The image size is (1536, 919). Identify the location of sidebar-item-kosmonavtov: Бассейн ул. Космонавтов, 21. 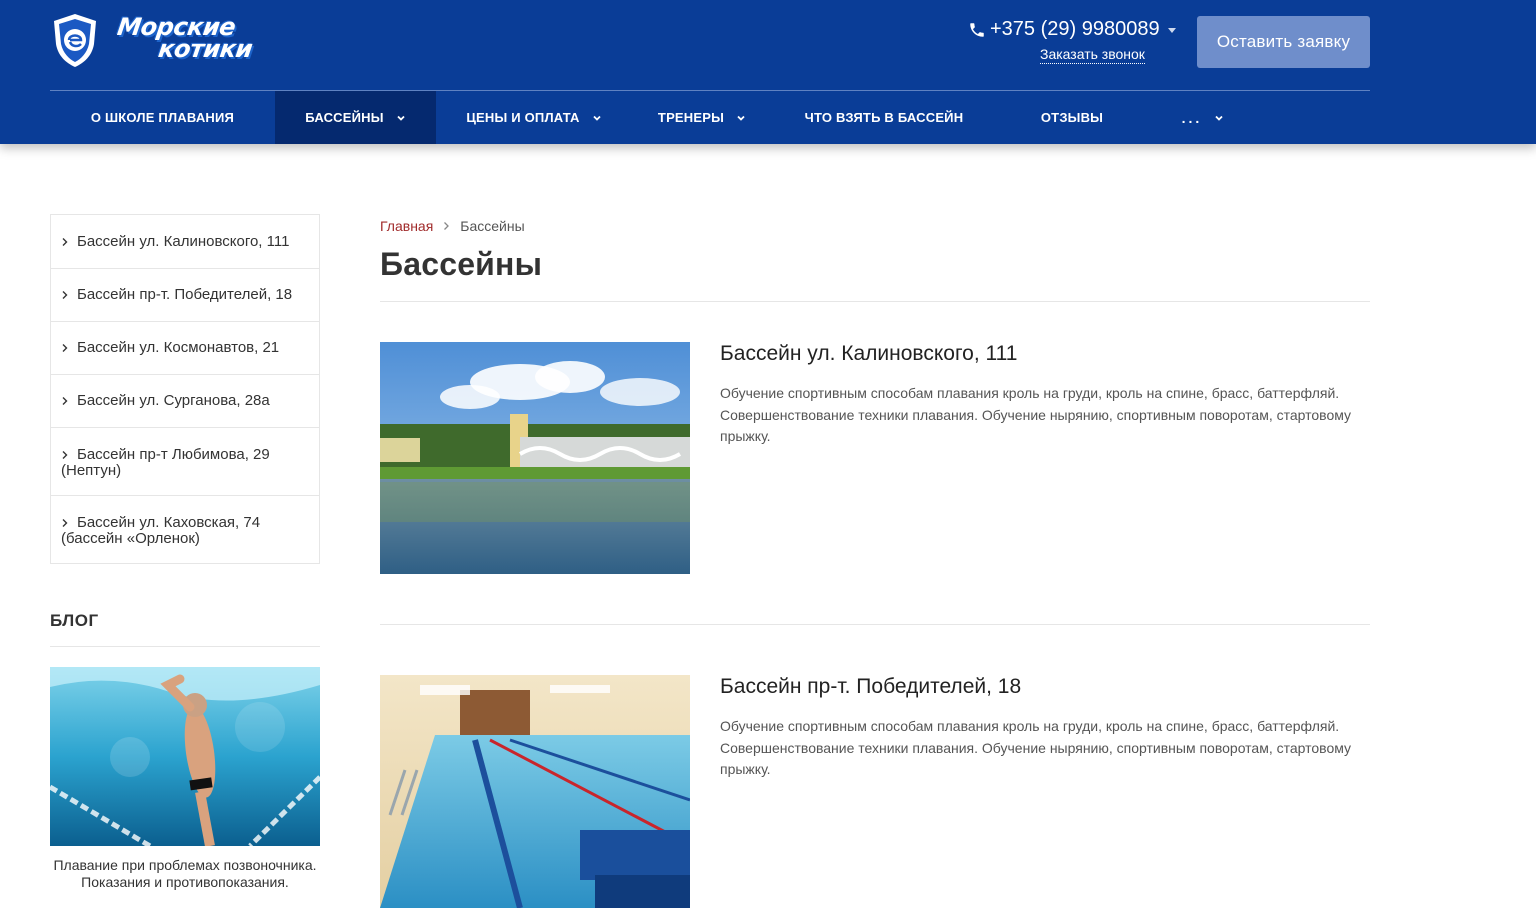
(185, 347).